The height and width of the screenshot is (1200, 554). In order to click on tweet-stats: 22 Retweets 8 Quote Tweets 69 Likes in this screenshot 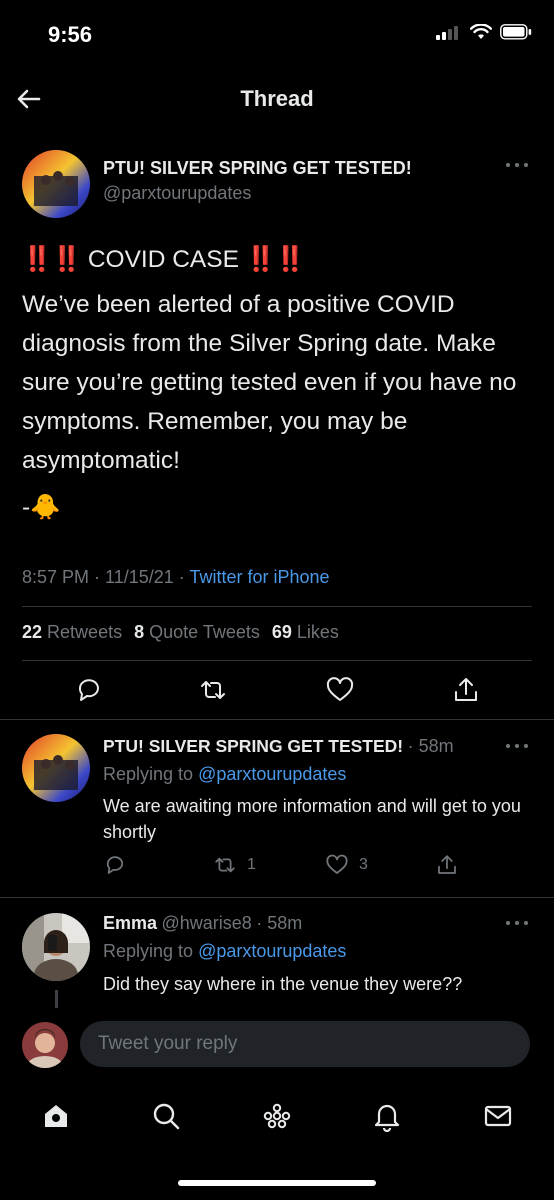, I will do `click(180, 632)`.